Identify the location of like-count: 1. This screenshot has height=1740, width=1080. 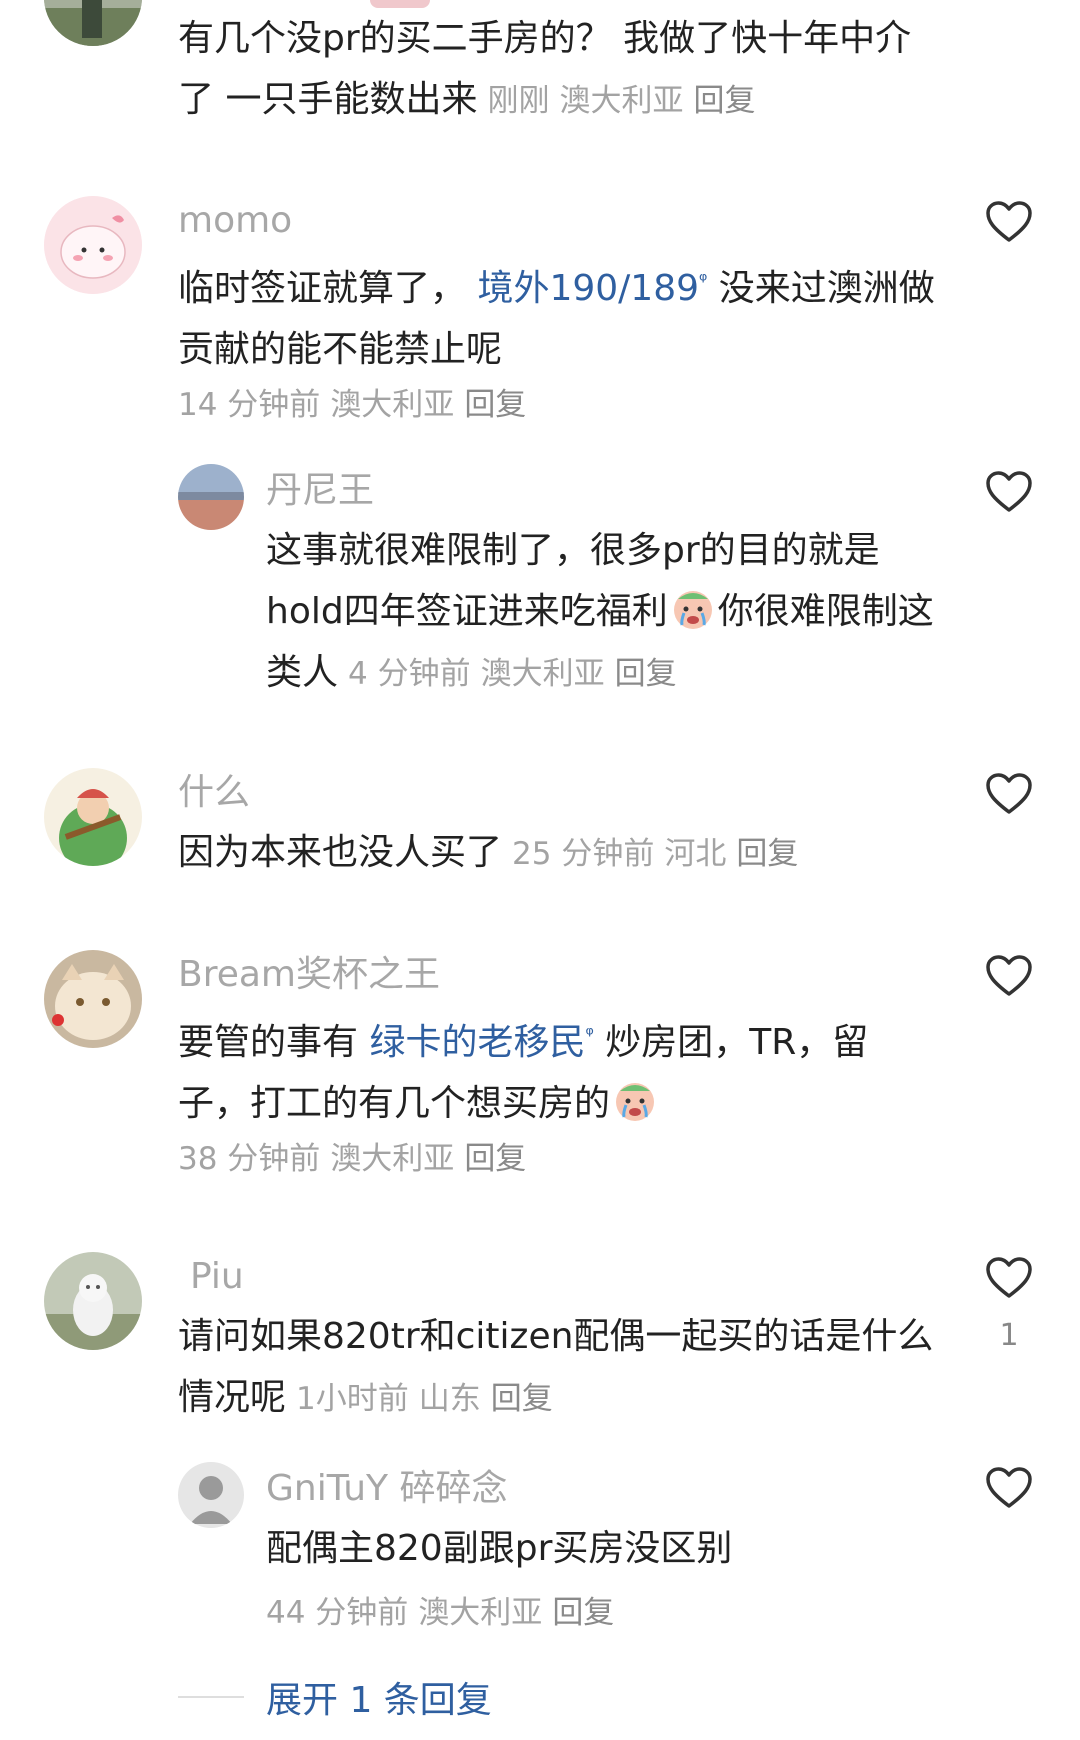
(1009, 1335).